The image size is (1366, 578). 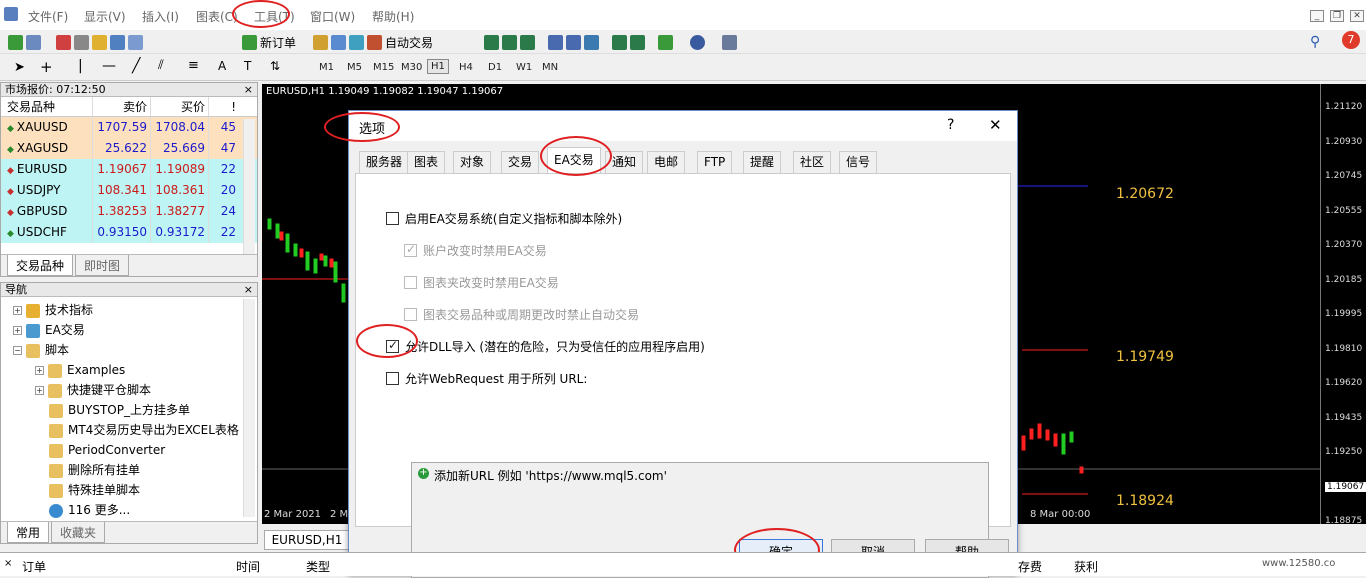 What do you see at coordinates (1337, 16) in the screenshot?
I see `restore-icon: ❐` at bounding box center [1337, 16].